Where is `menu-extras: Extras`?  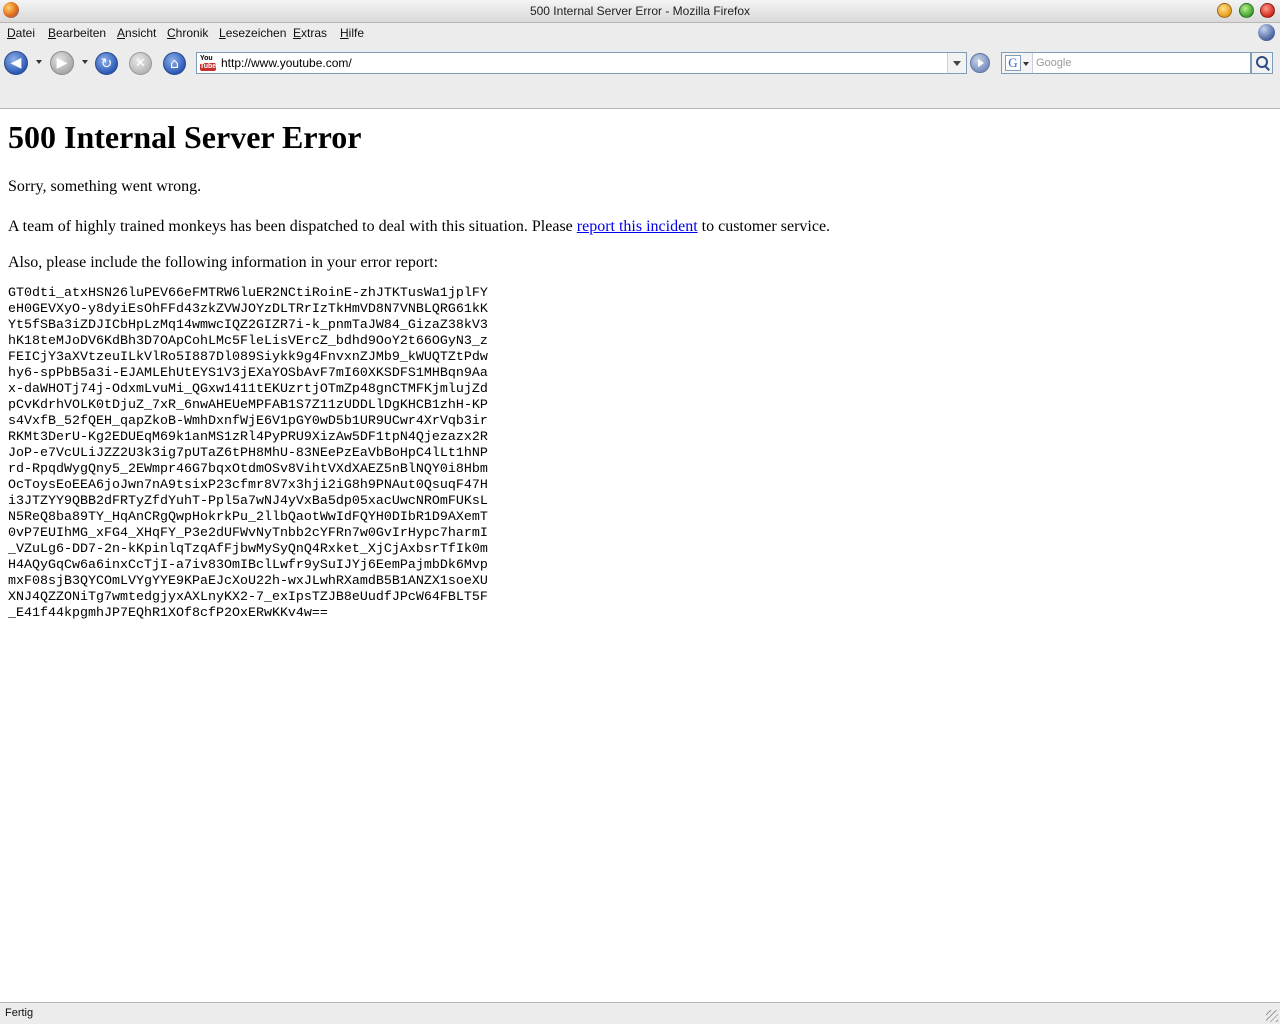 menu-extras: Extras is located at coordinates (310, 33).